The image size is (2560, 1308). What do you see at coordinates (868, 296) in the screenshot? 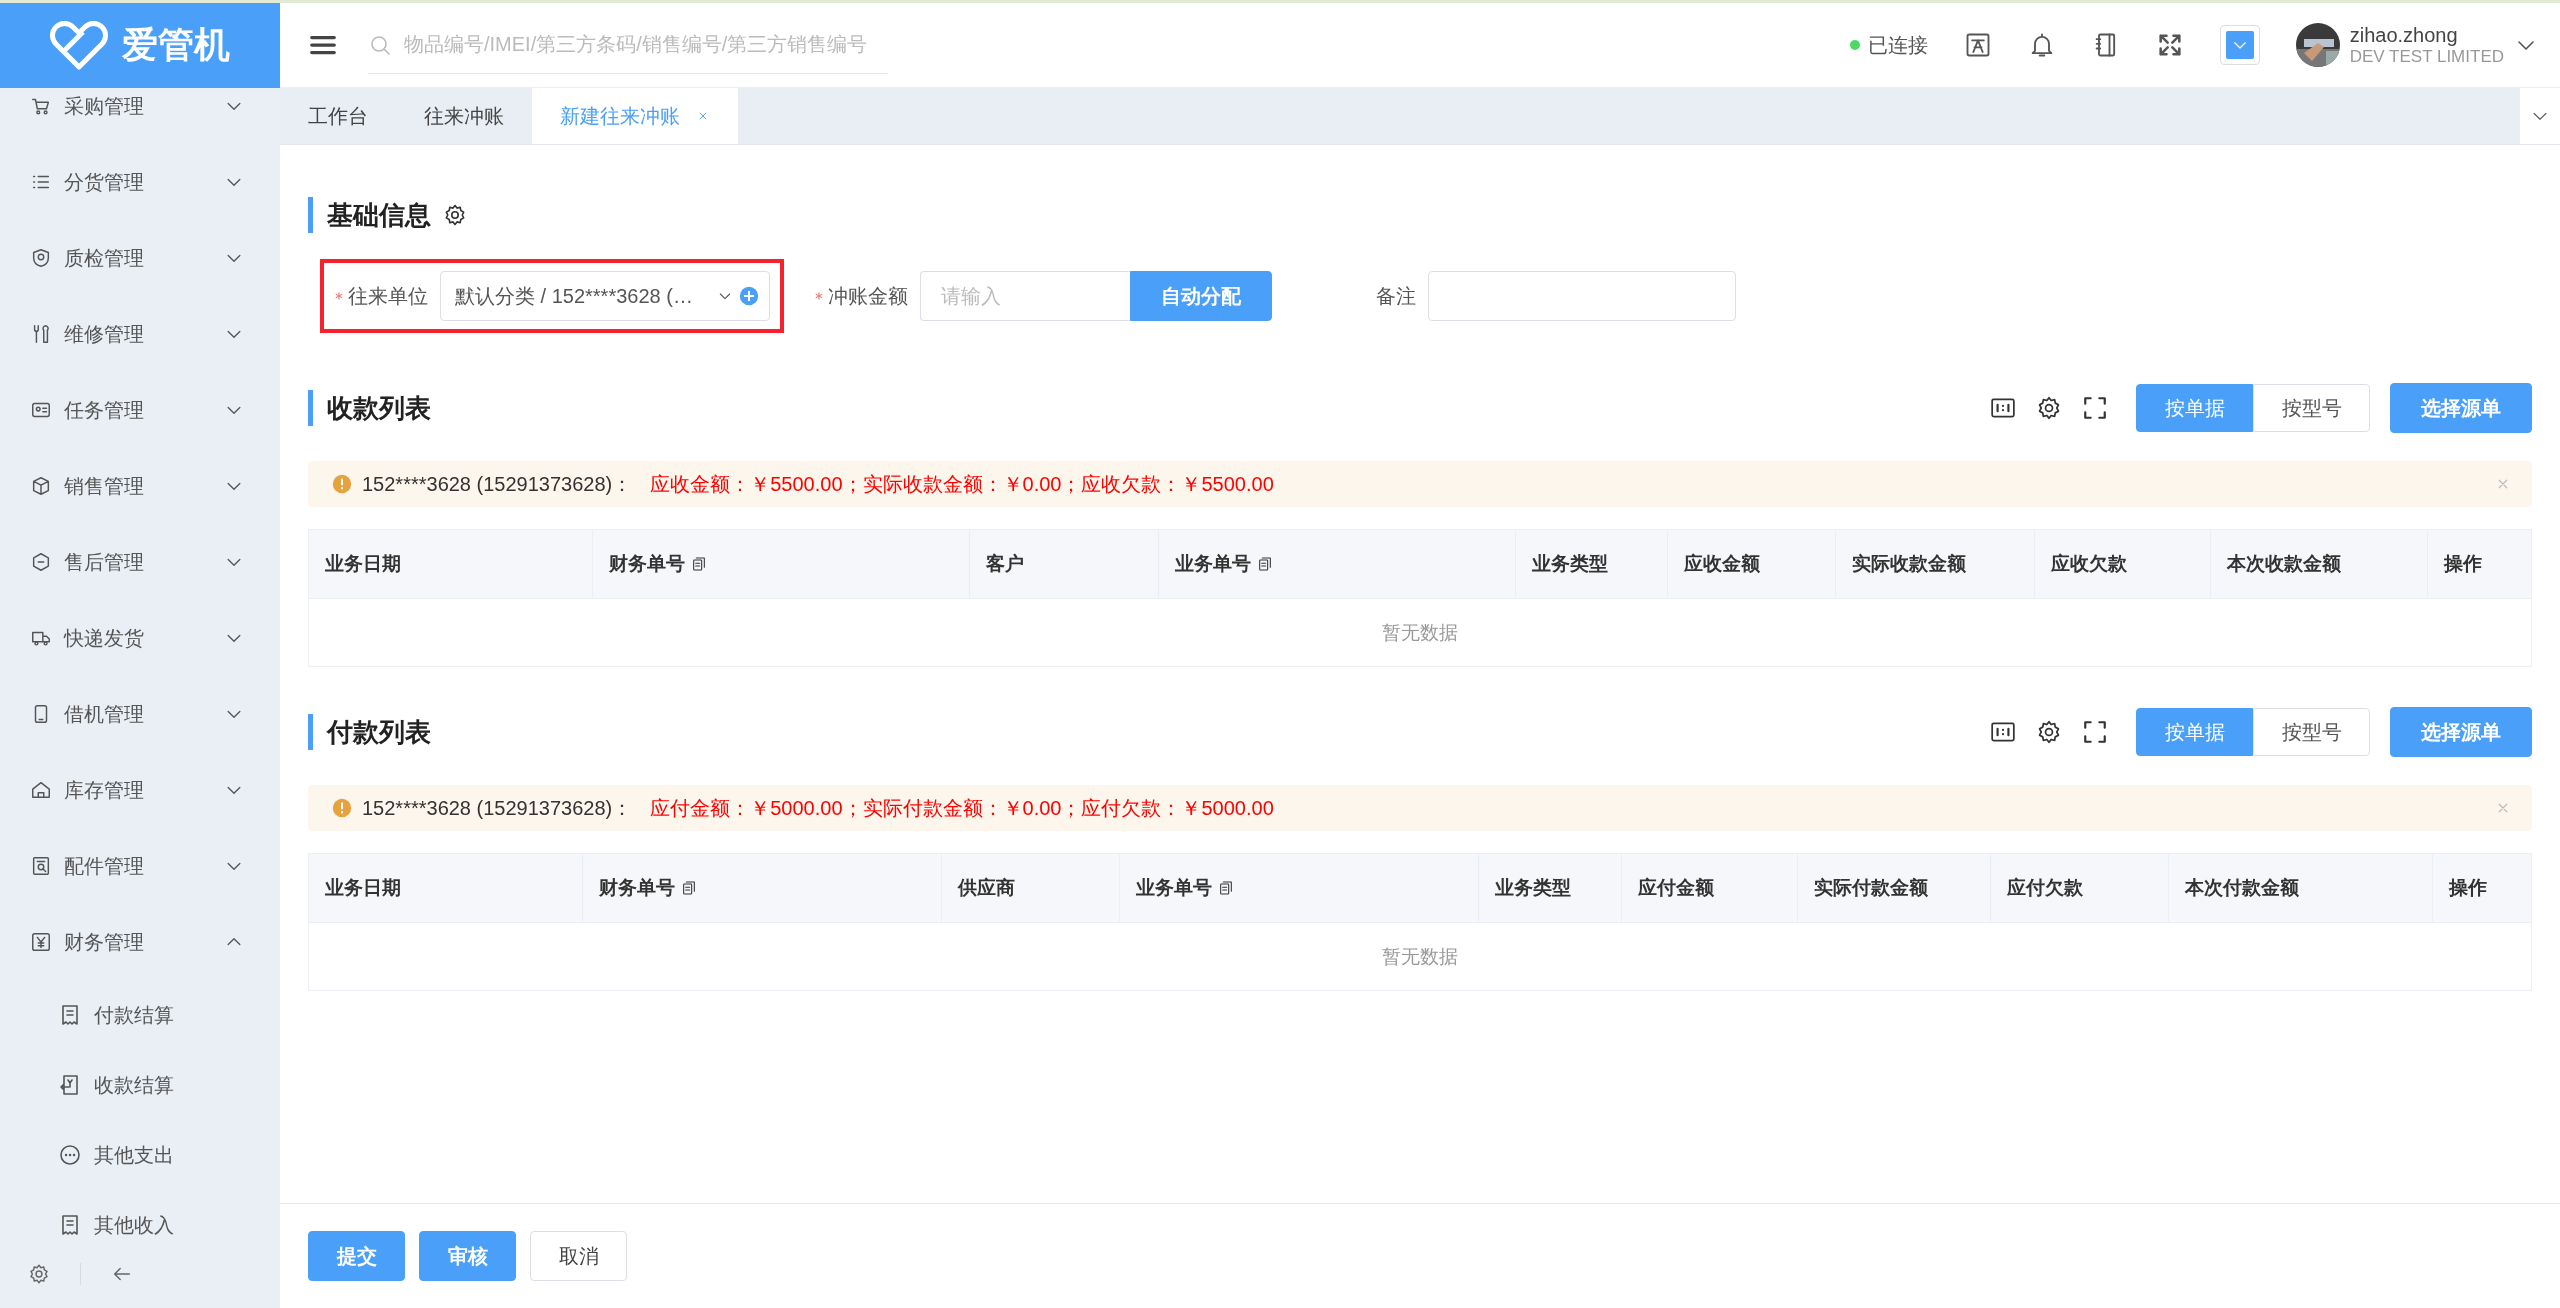
I see `field-label: 冲账金额` at bounding box center [868, 296].